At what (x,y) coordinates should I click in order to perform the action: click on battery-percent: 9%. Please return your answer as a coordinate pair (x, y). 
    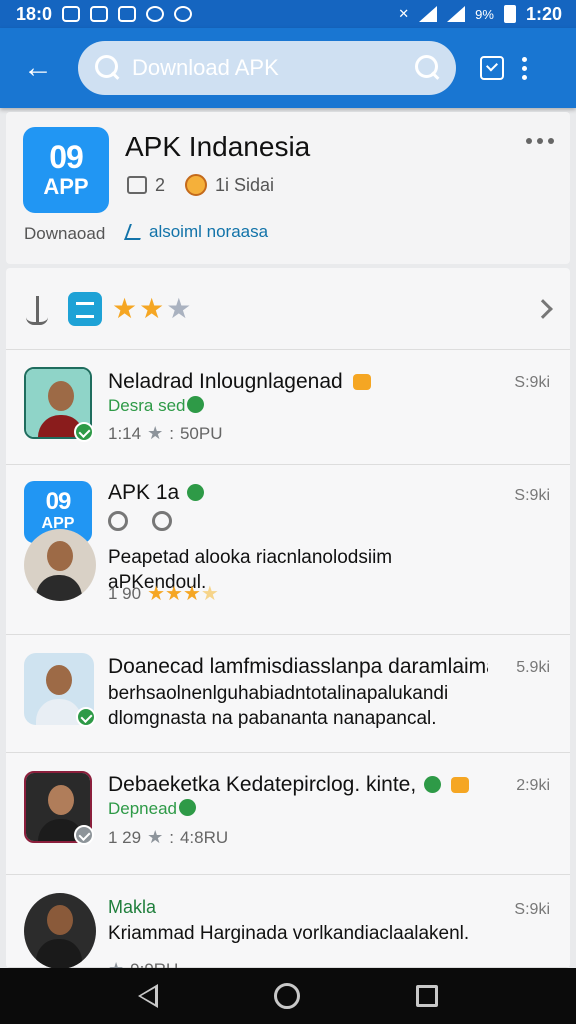
    Looking at the image, I should click on (484, 14).